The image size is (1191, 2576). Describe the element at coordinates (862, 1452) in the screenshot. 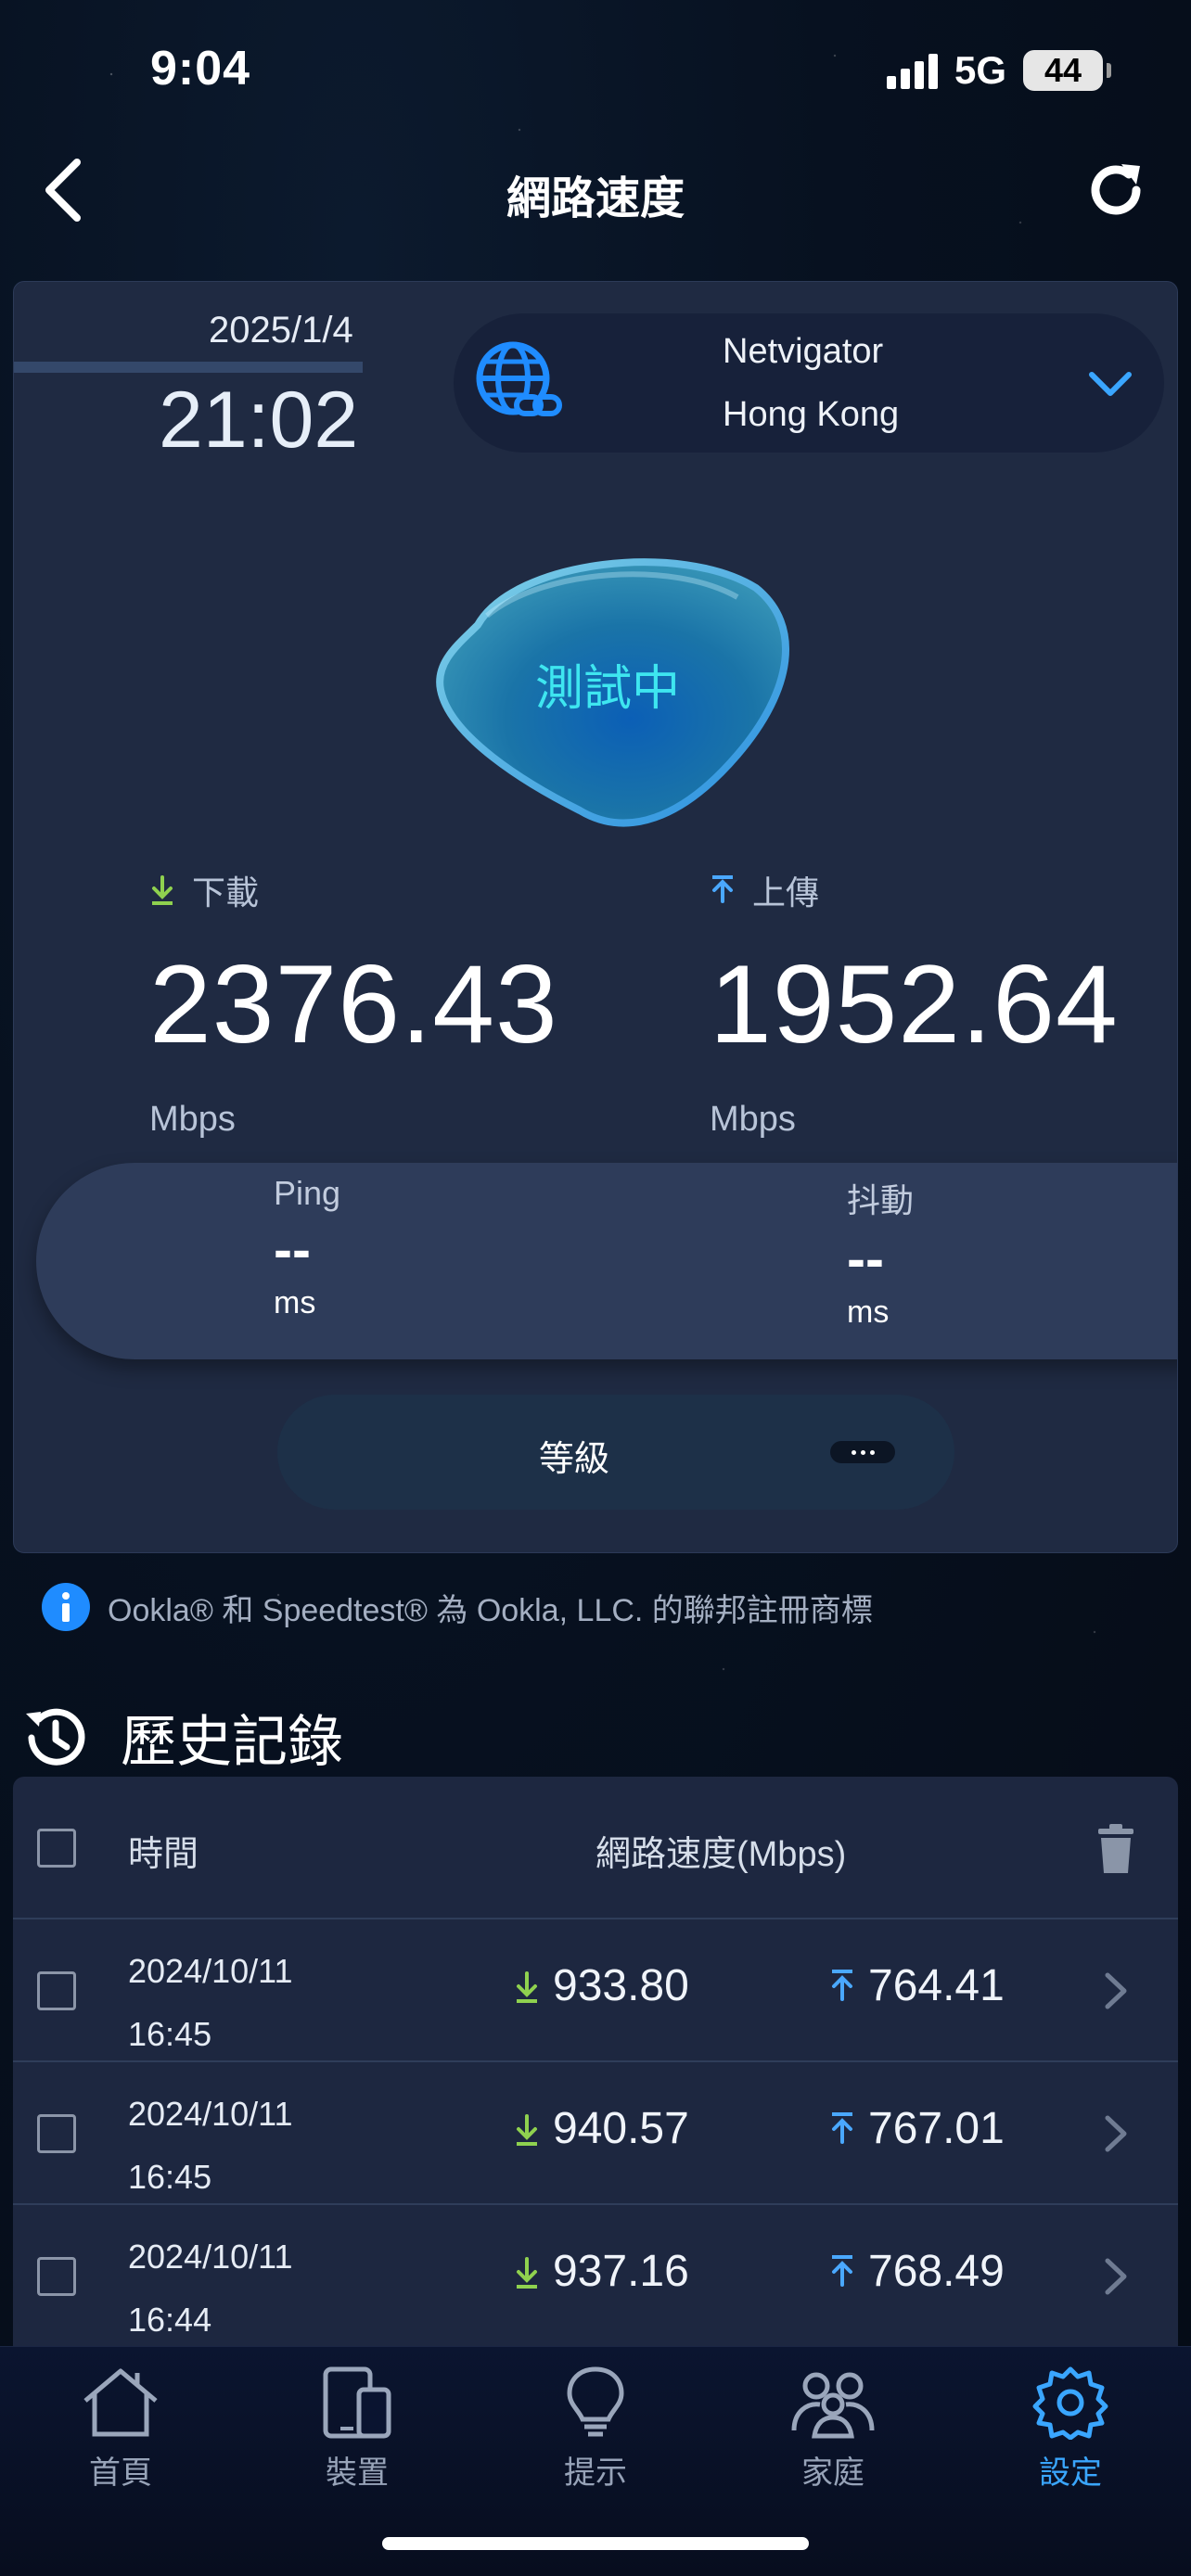

I see `more-icon` at that location.